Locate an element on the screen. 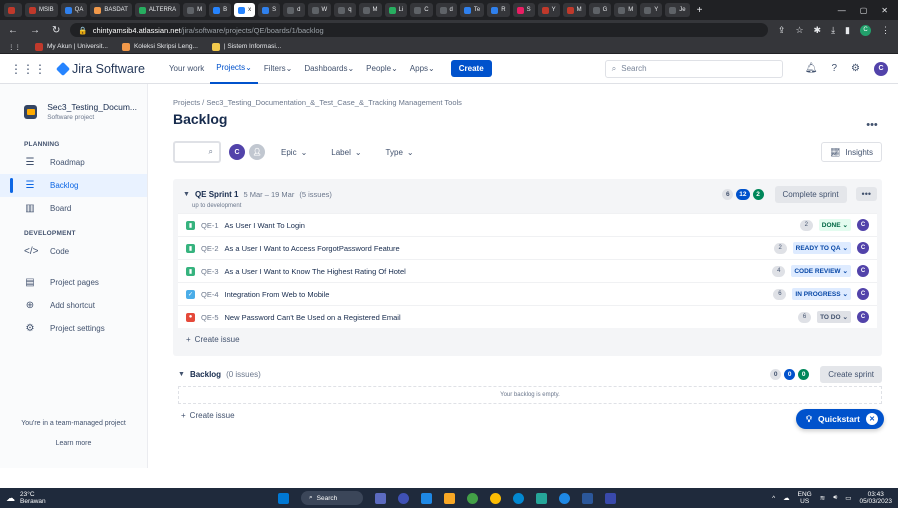 The height and width of the screenshot is (508, 898). sidebar-item-board: ▥ Board is located at coordinates (73, 208).